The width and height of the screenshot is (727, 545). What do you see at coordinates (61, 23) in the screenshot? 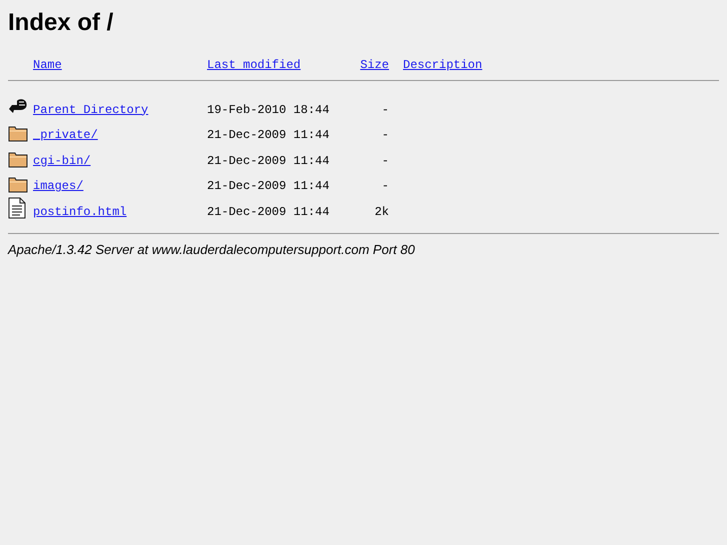
I see `page-title: Index of /` at bounding box center [61, 23].